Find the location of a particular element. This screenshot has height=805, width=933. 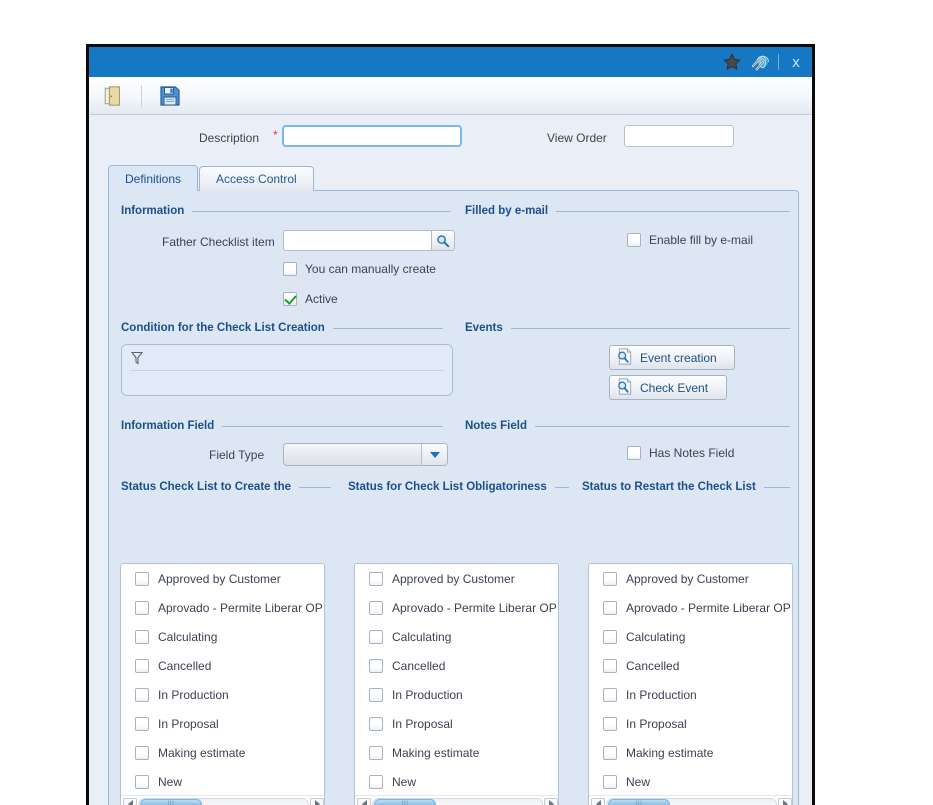

active-row: Active is located at coordinates (310, 299).